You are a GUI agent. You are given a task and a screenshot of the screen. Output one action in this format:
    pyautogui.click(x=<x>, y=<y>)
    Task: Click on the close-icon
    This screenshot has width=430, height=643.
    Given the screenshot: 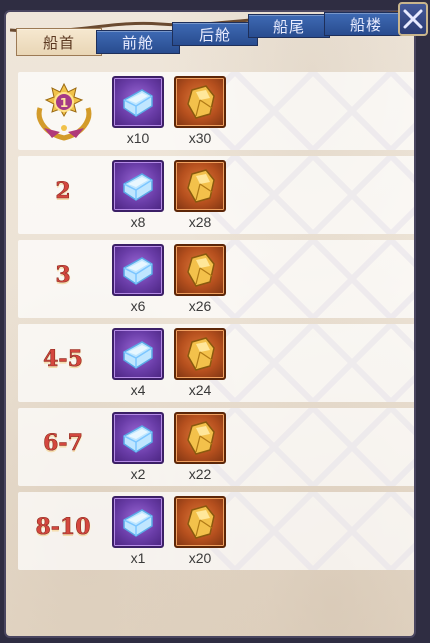 What is the action you would take?
    pyautogui.click(x=413, y=19)
    